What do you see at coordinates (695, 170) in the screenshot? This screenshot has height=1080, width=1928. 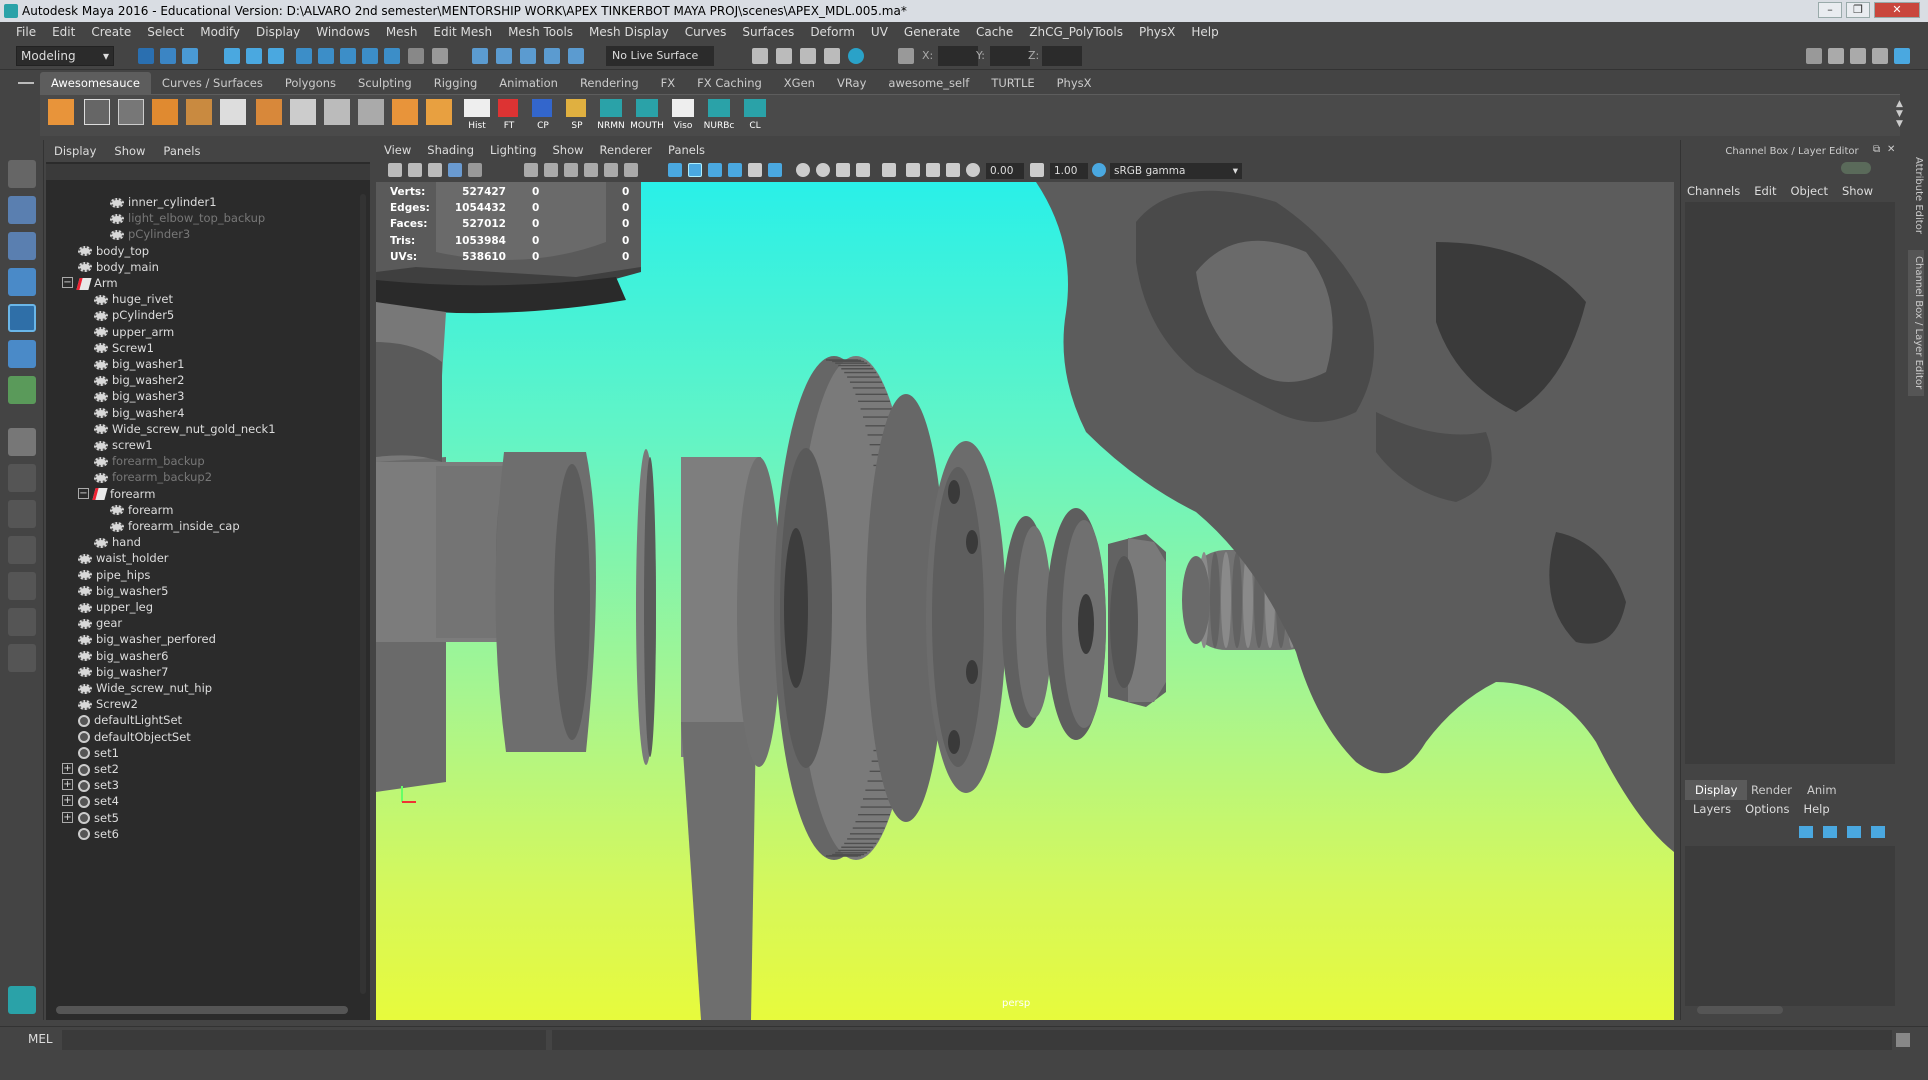 I see `smooth-shade-icon` at bounding box center [695, 170].